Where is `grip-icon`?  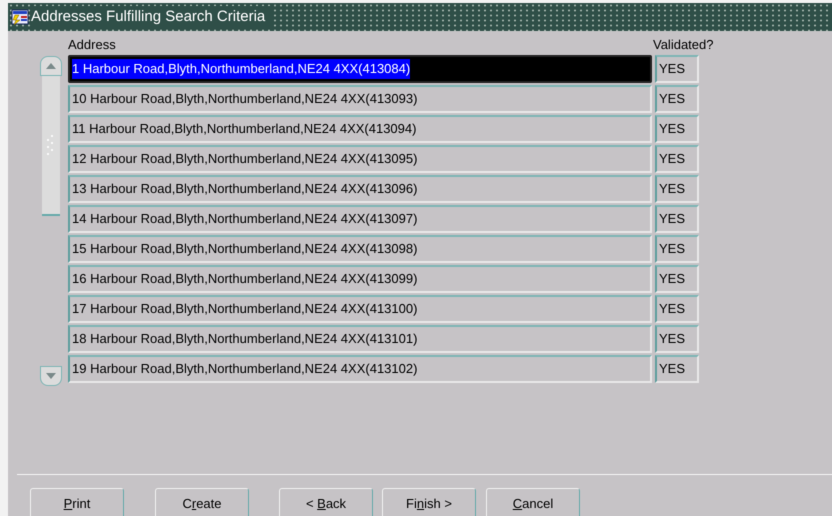 grip-icon is located at coordinates (51, 145).